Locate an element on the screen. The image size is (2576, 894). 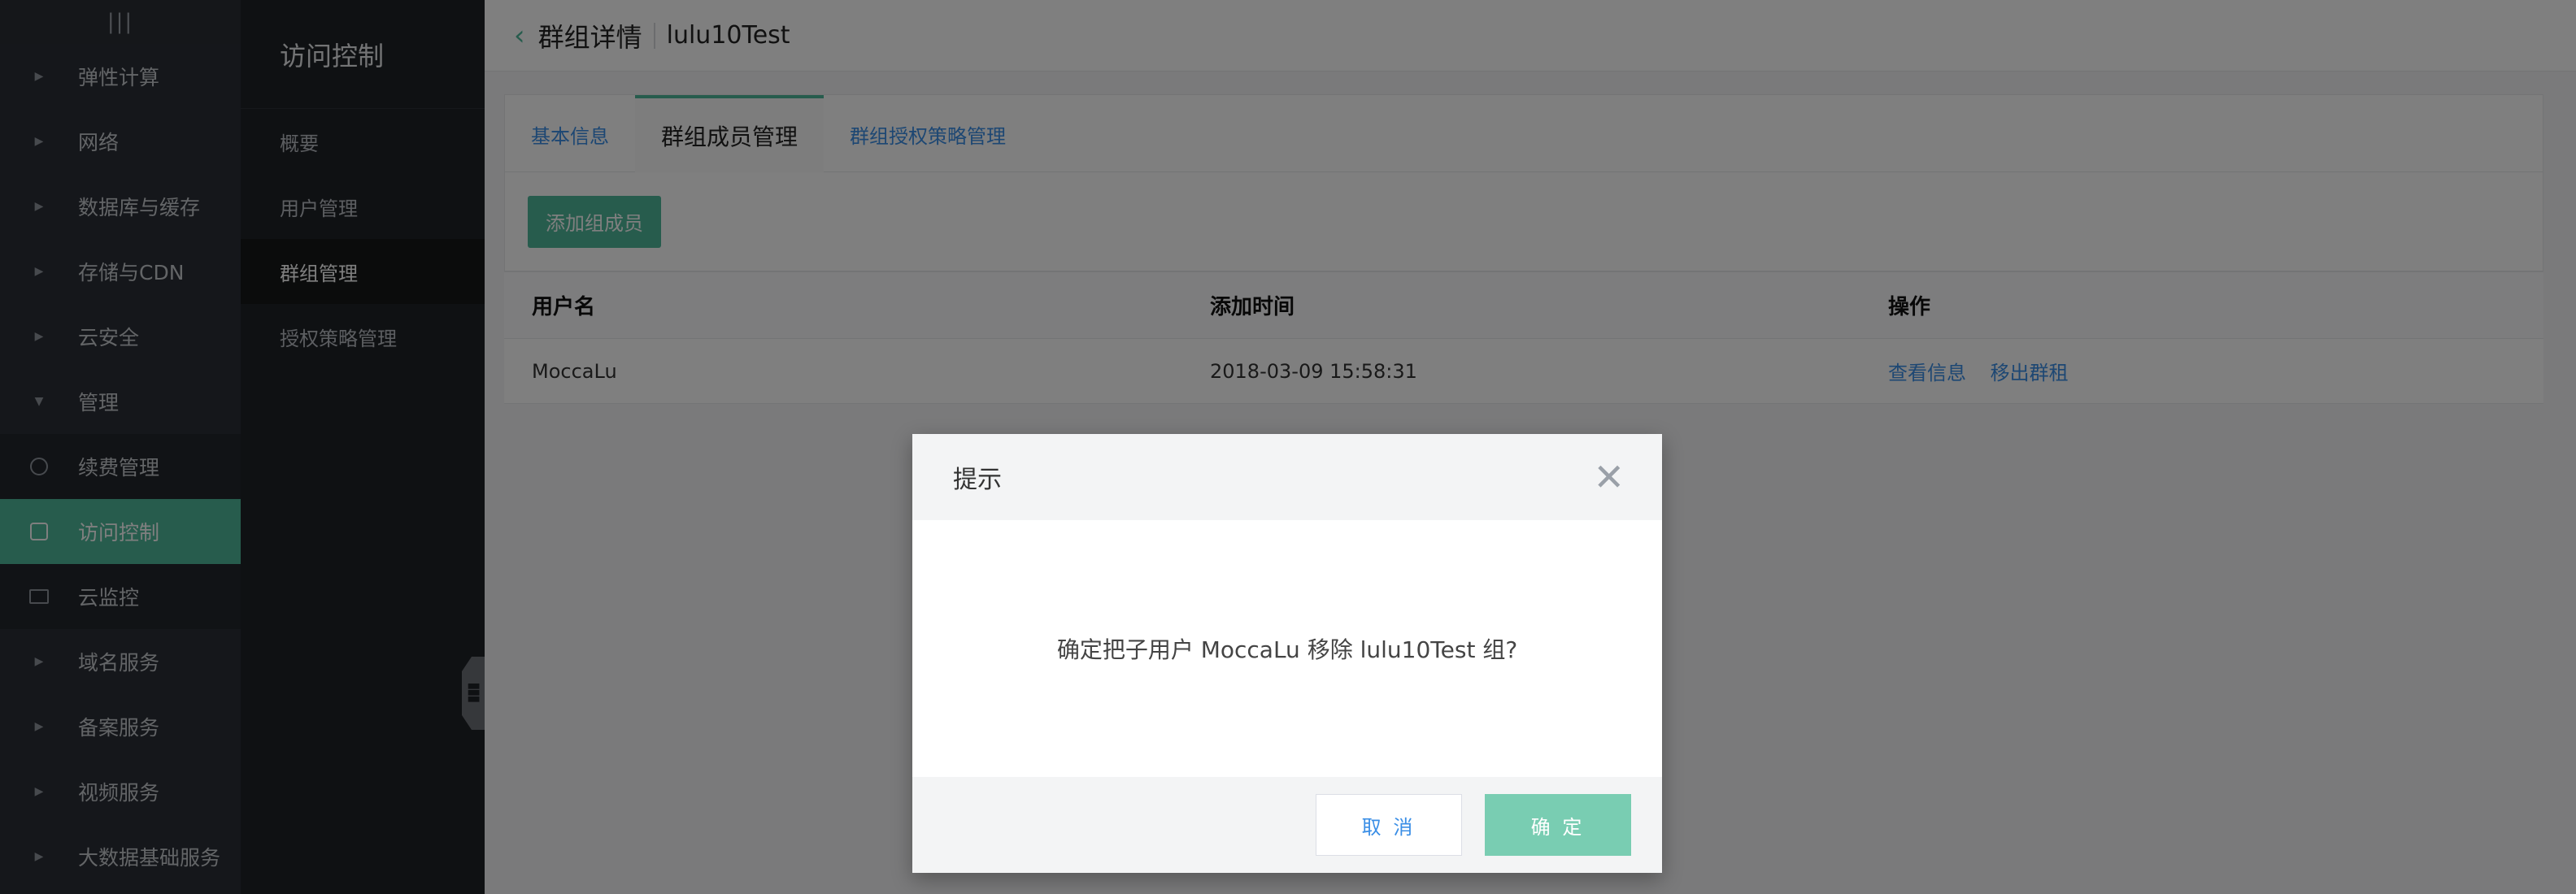
dialog-message: 确定把子用户 MoccaLu 移除 lulu10Test 组? is located at coordinates (1287, 649).